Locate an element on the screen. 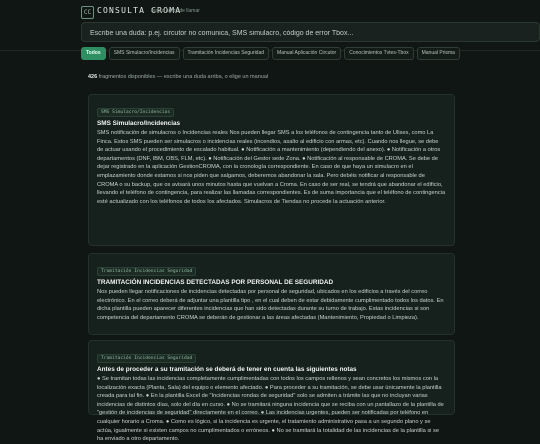  search-input is located at coordinates (310, 33).